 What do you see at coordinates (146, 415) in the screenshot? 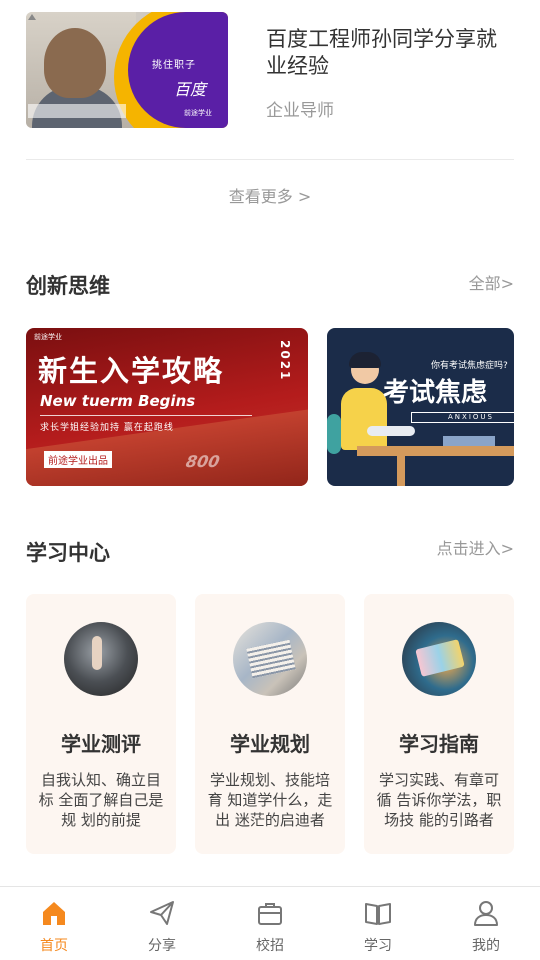
I see `banner-rule` at bounding box center [146, 415].